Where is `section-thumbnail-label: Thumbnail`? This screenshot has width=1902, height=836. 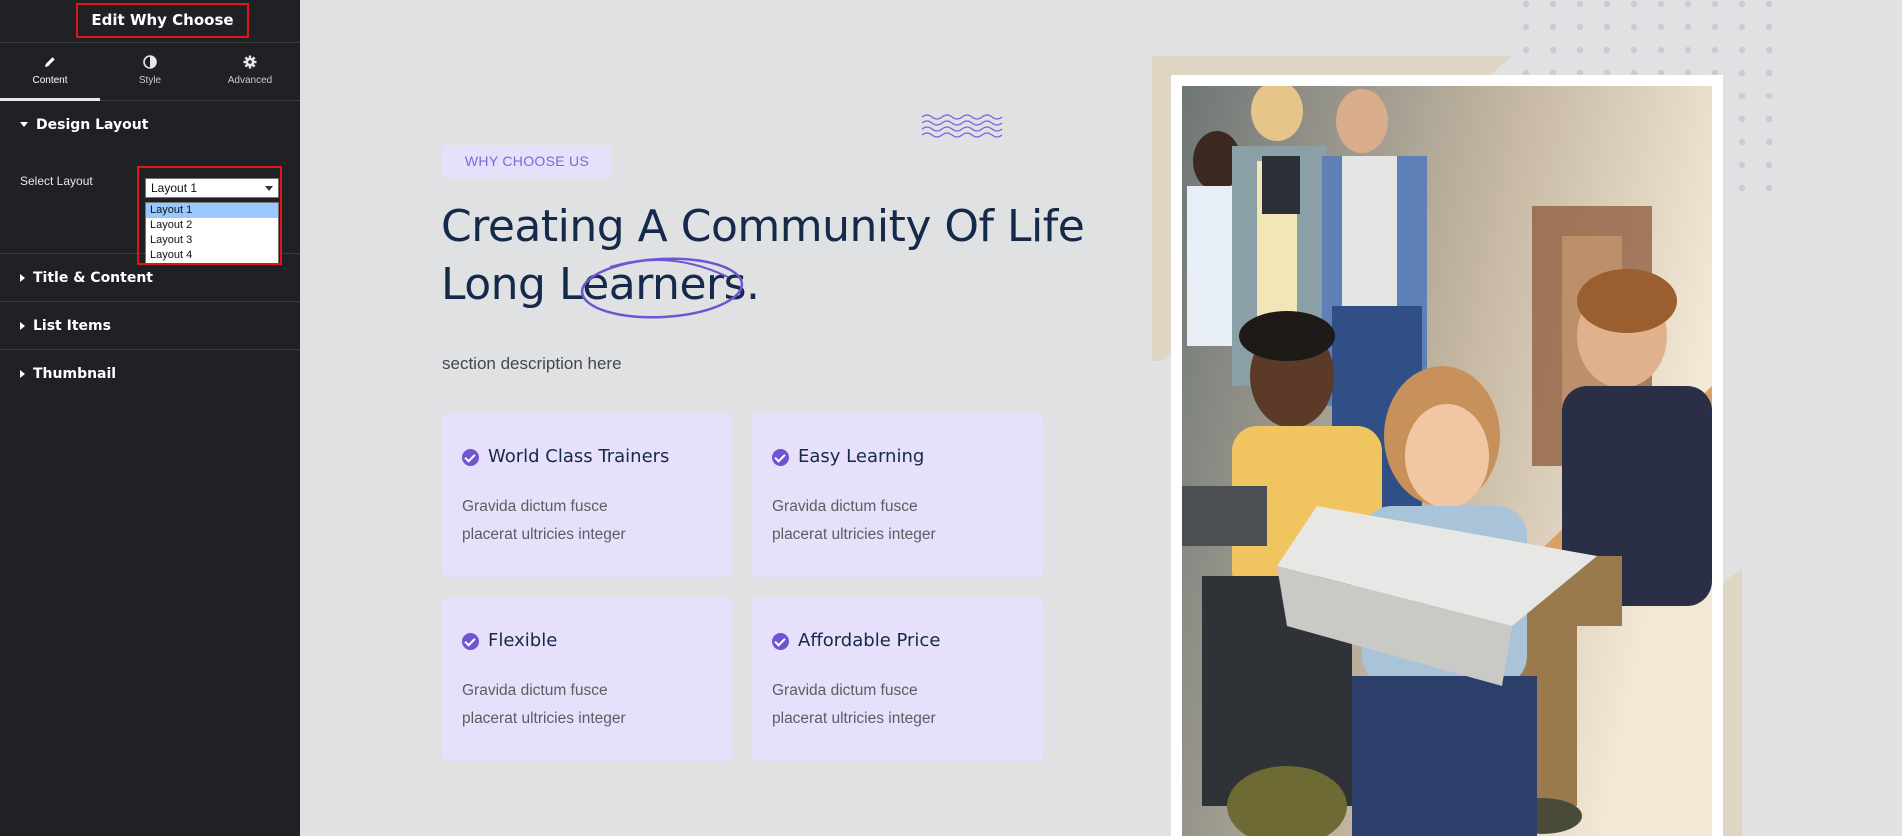
section-thumbnail-label: Thumbnail is located at coordinates (75, 373).